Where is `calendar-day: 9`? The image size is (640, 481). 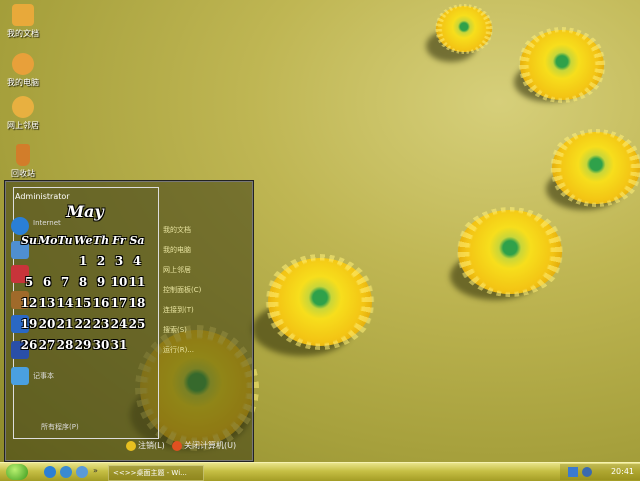 calendar-day: 9 is located at coordinates (101, 282).